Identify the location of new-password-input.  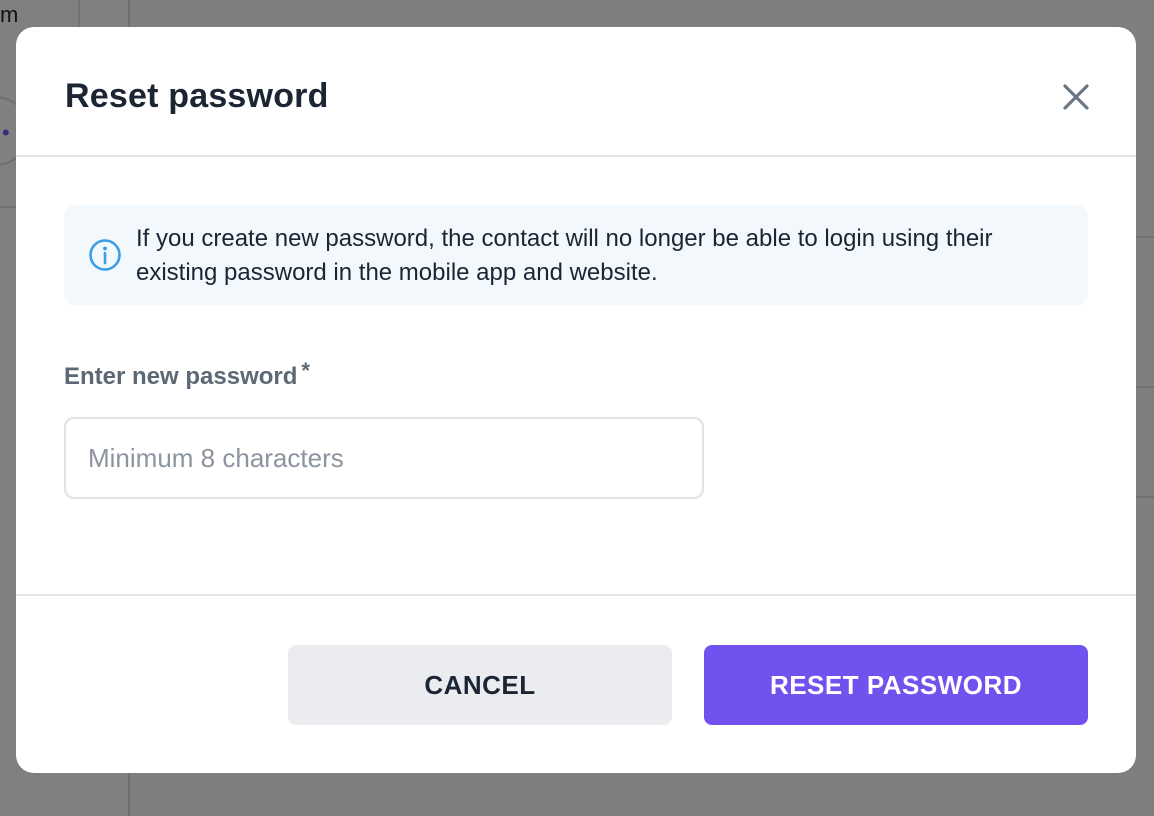
(384, 458).